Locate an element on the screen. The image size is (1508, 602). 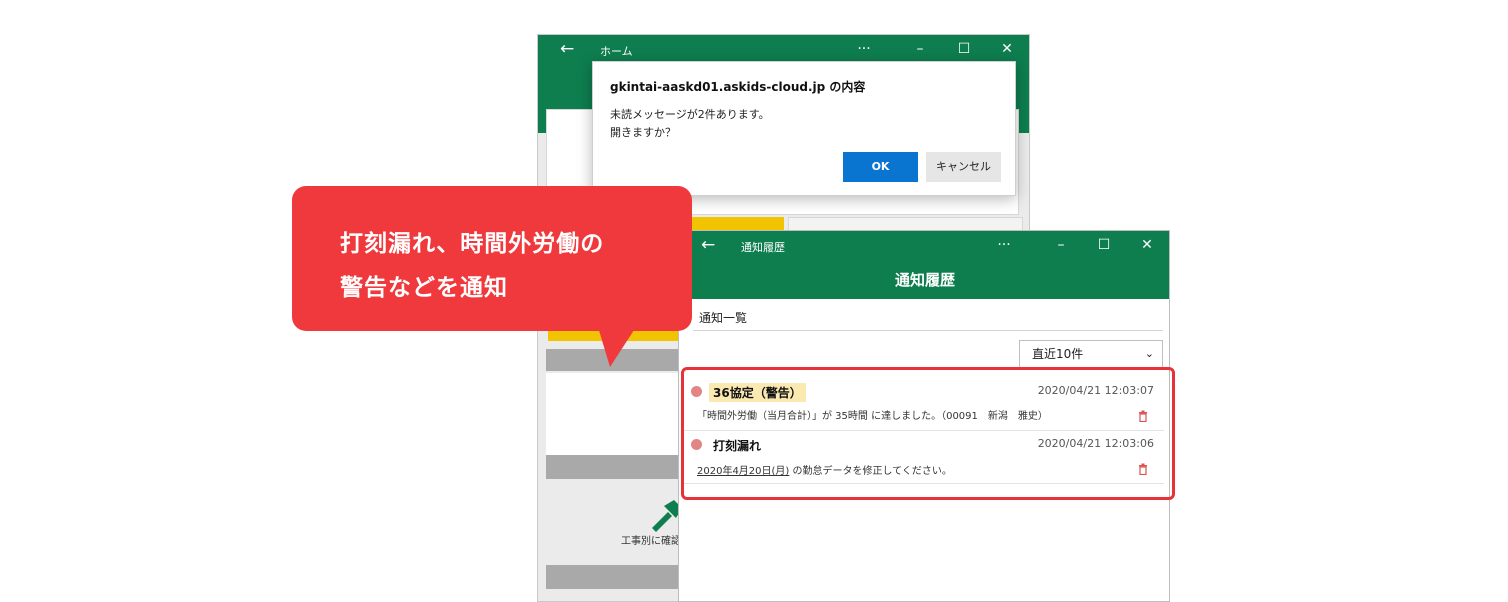
home-window-title: ホーム is located at coordinates (616, 51).